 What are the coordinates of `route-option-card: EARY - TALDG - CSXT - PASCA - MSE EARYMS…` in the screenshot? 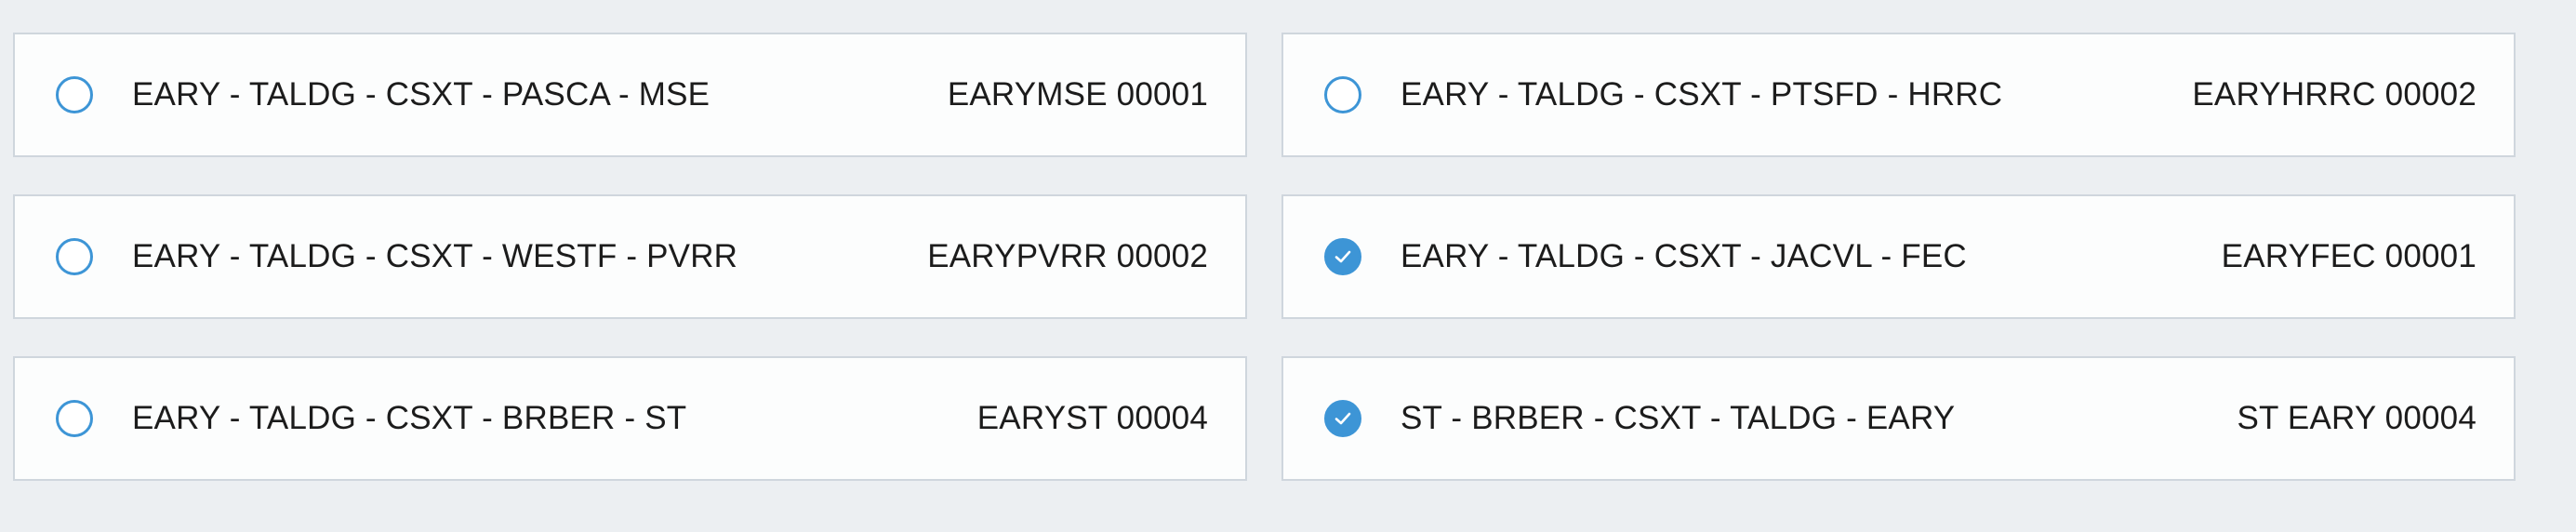 It's located at (630, 95).